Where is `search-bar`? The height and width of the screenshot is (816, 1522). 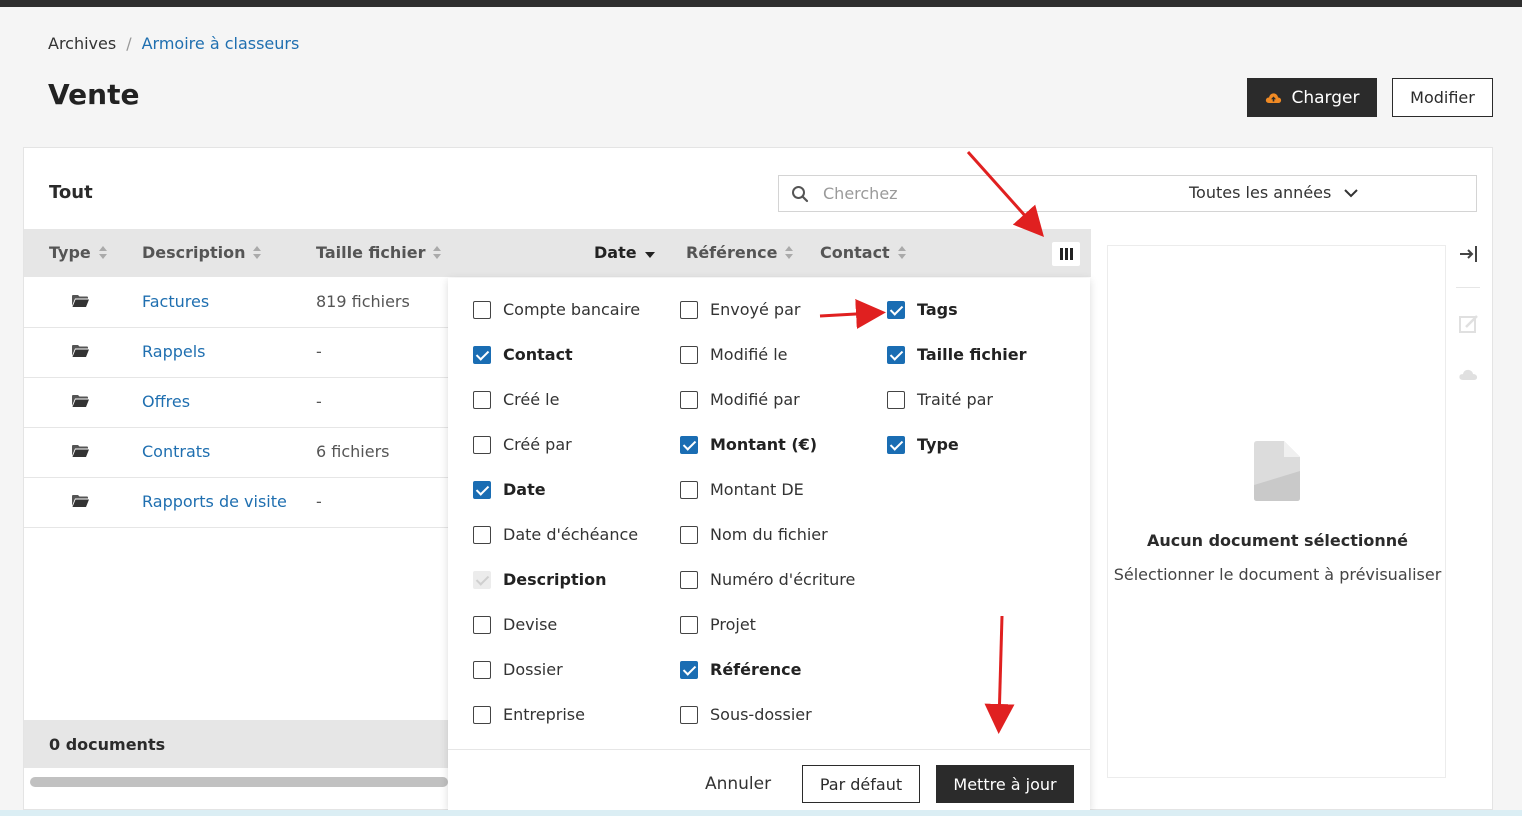 search-bar is located at coordinates (1127, 193).